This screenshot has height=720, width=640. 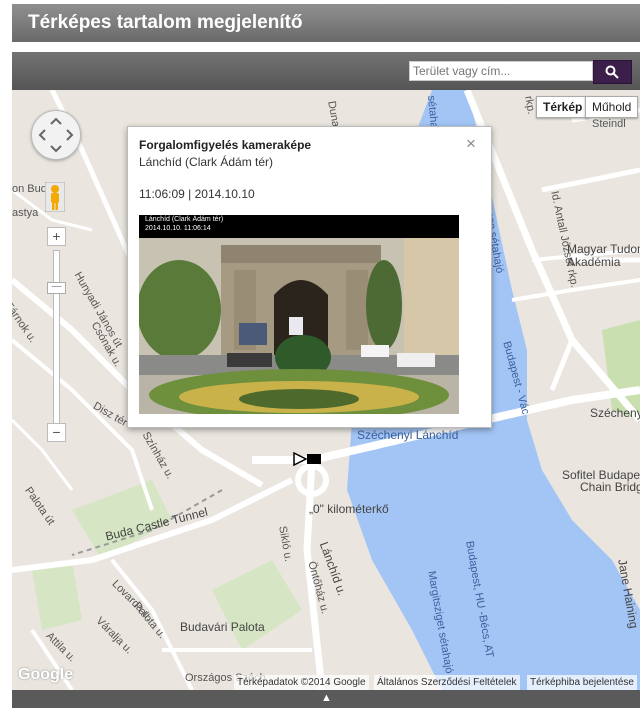 What do you see at coordinates (610, 487) in the screenshot?
I see `label-sofitel-2: Chain Bridge` at bounding box center [610, 487].